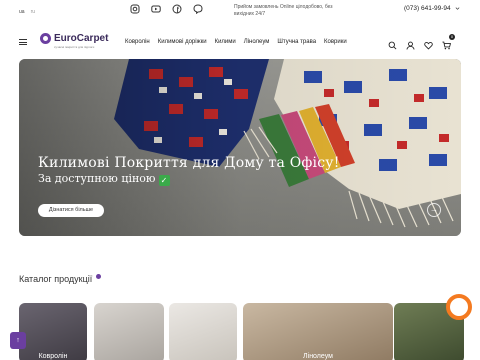  I want to click on card-label: Лінолеум, so click(318, 356).